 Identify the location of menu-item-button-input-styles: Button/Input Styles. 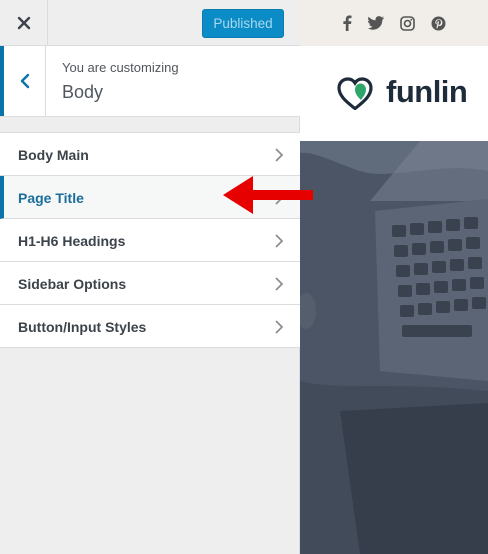
(150, 326).